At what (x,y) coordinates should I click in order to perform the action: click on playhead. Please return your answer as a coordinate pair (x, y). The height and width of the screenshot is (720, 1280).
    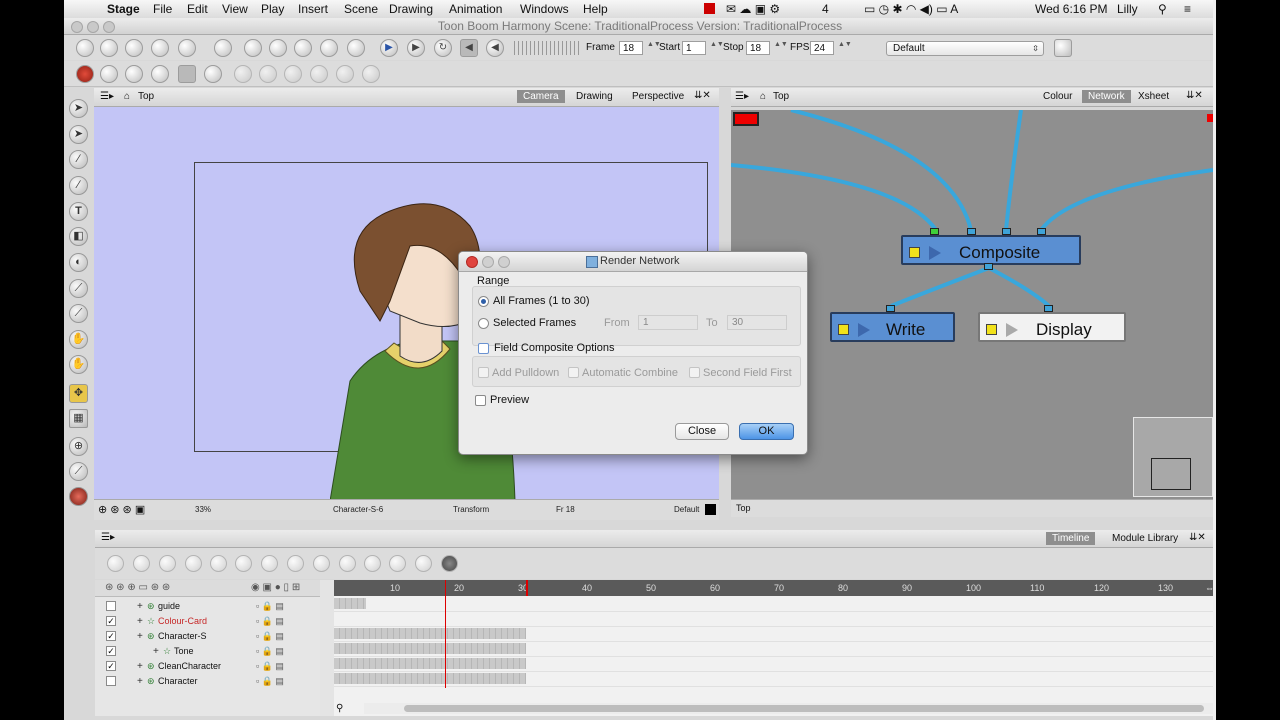
    Looking at the image, I should click on (445, 634).